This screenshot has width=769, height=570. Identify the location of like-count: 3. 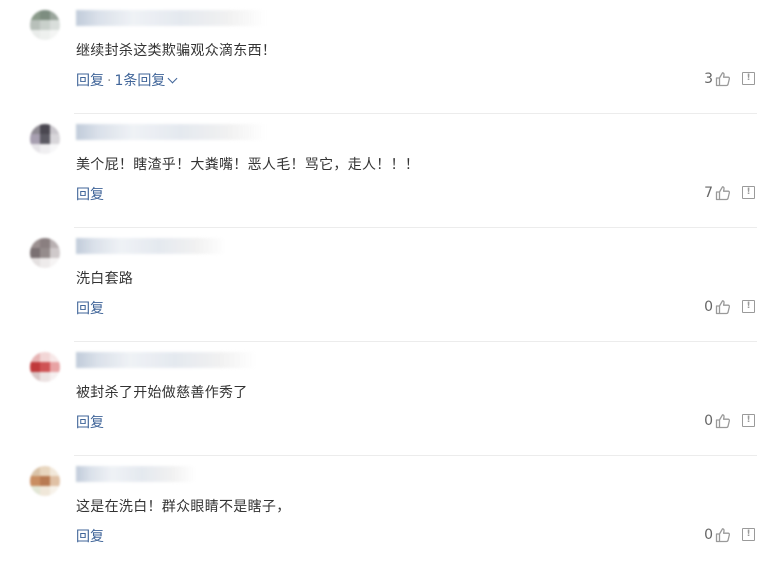
(708, 79).